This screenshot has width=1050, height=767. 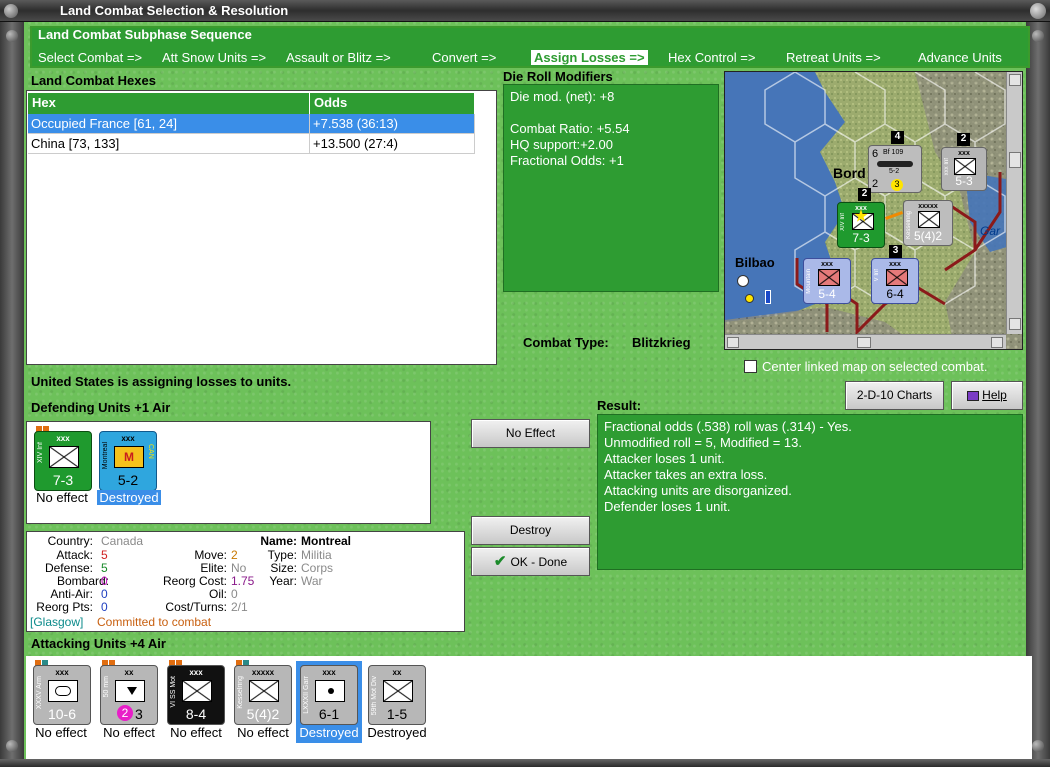 I want to click on bombard-value: 0, so click(x=104, y=581).